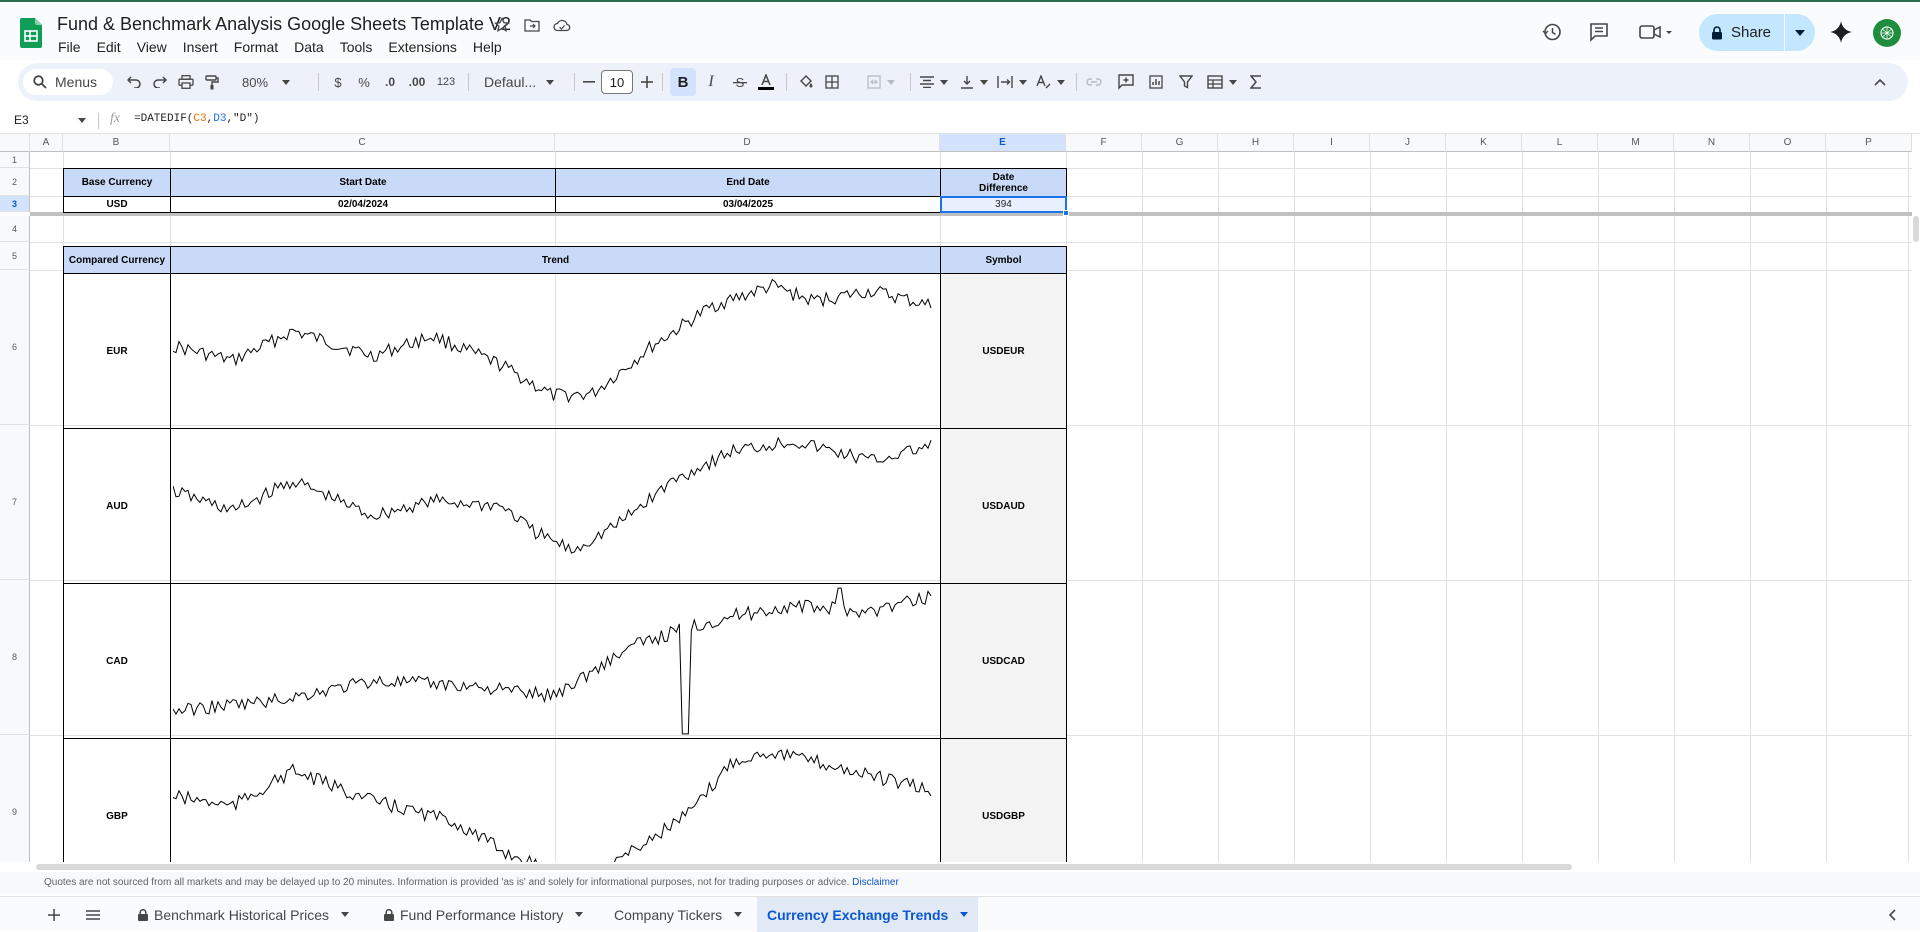  What do you see at coordinates (363, 182) in the screenshot?
I see `header-start-date: Start Date` at bounding box center [363, 182].